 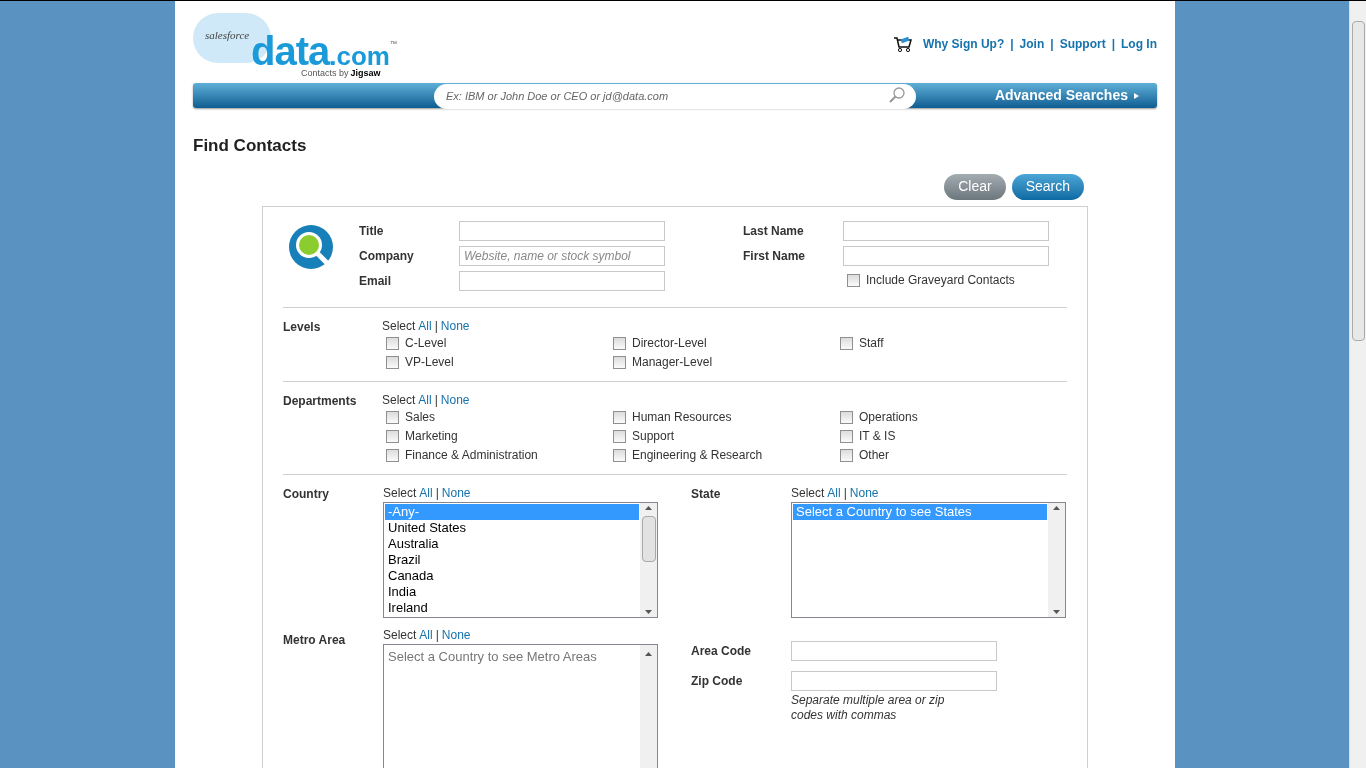 What do you see at coordinates (706, 494) in the screenshot?
I see `group-label: State` at bounding box center [706, 494].